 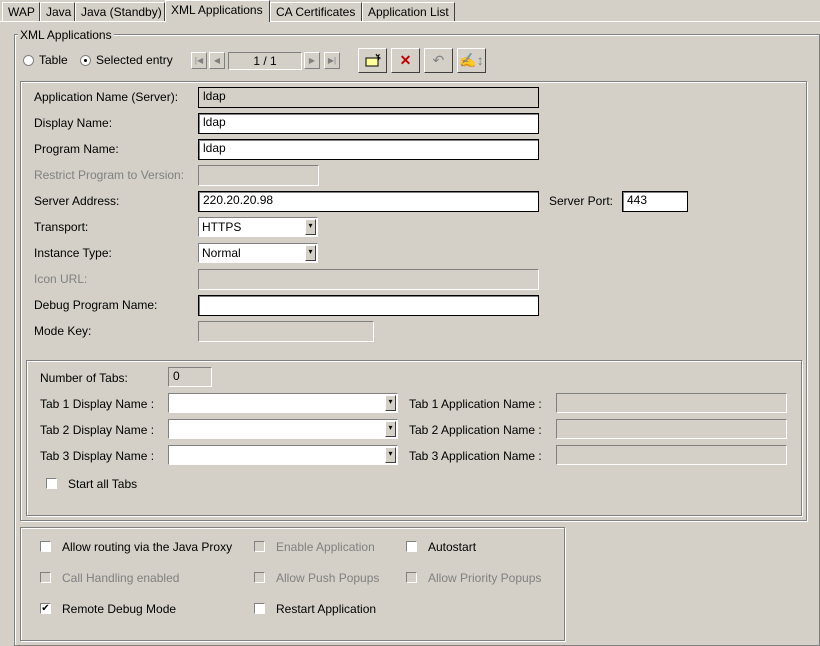 What do you see at coordinates (258, 227) in the screenshot?
I see `transport-select: HTTPS ▾` at bounding box center [258, 227].